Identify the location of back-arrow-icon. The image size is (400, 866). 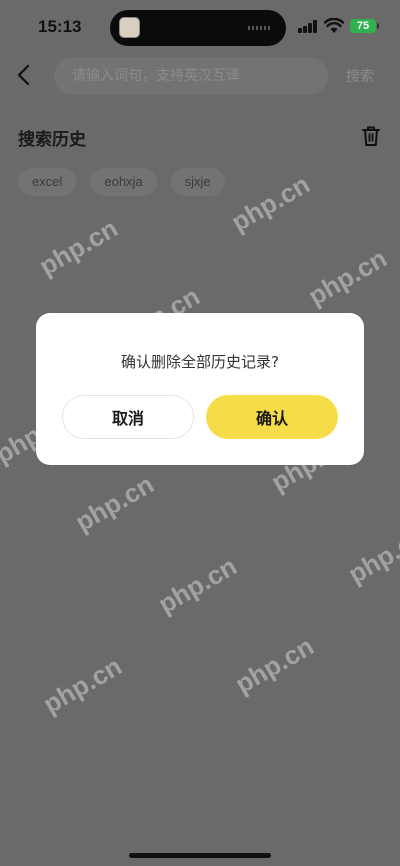
(25, 75).